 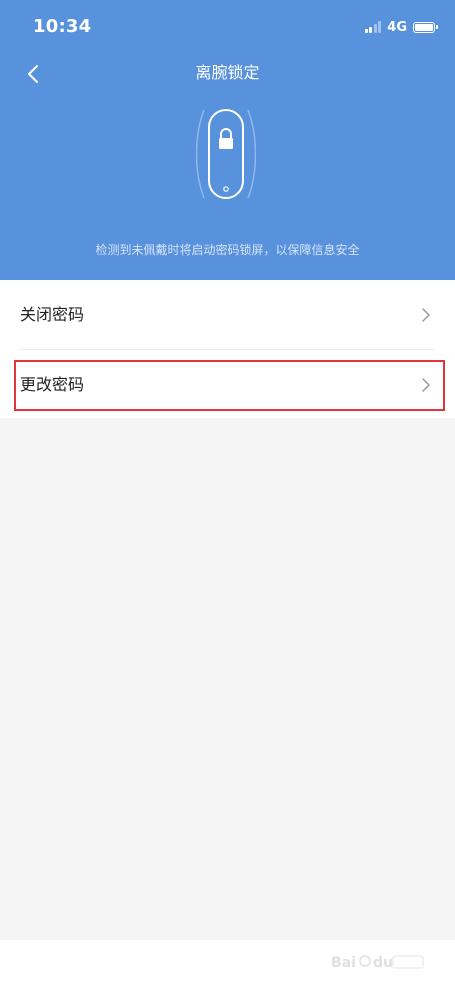 What do you see at coordinates (227, 250) in the screenshot?
I see `header-description: 检测到未佩戴时将启动密码锁屏，以保障信息安全` at bounding box center [227, 250].